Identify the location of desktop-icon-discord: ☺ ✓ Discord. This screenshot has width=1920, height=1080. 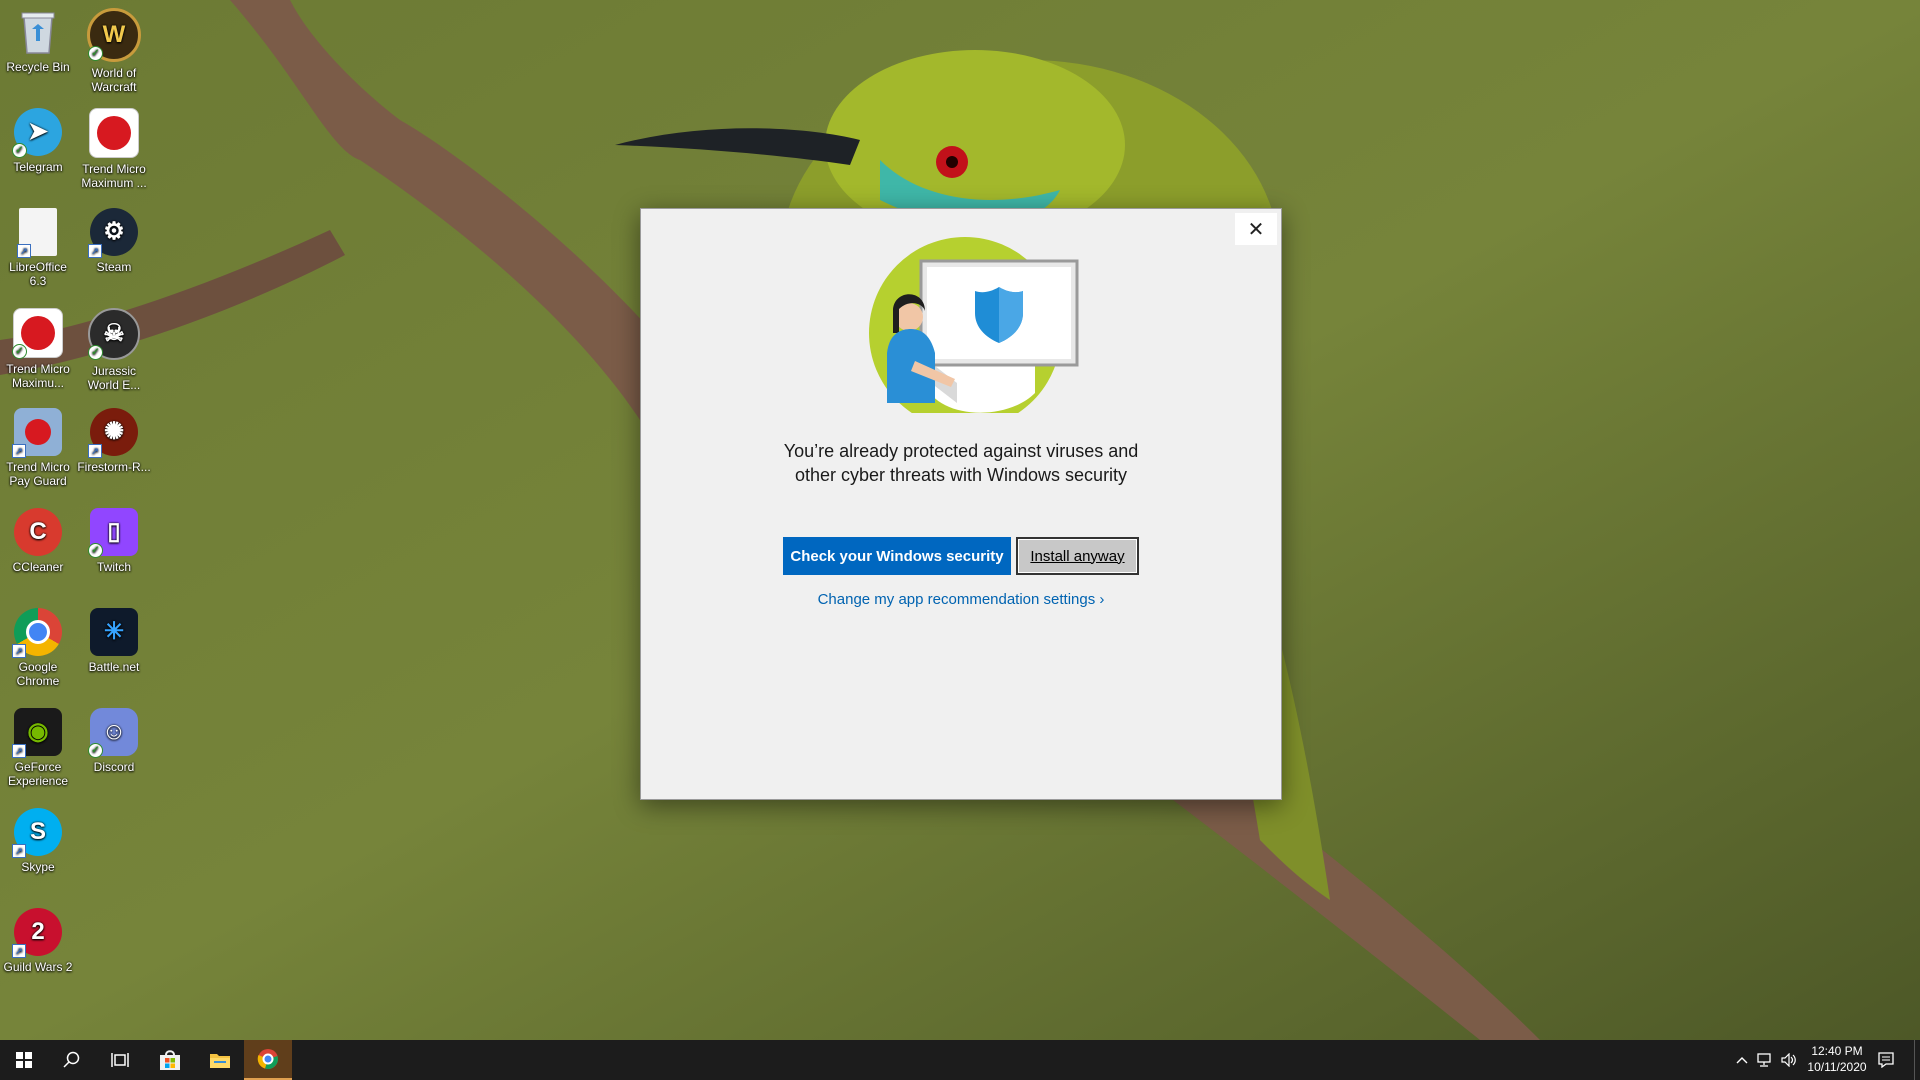
(114, 741).